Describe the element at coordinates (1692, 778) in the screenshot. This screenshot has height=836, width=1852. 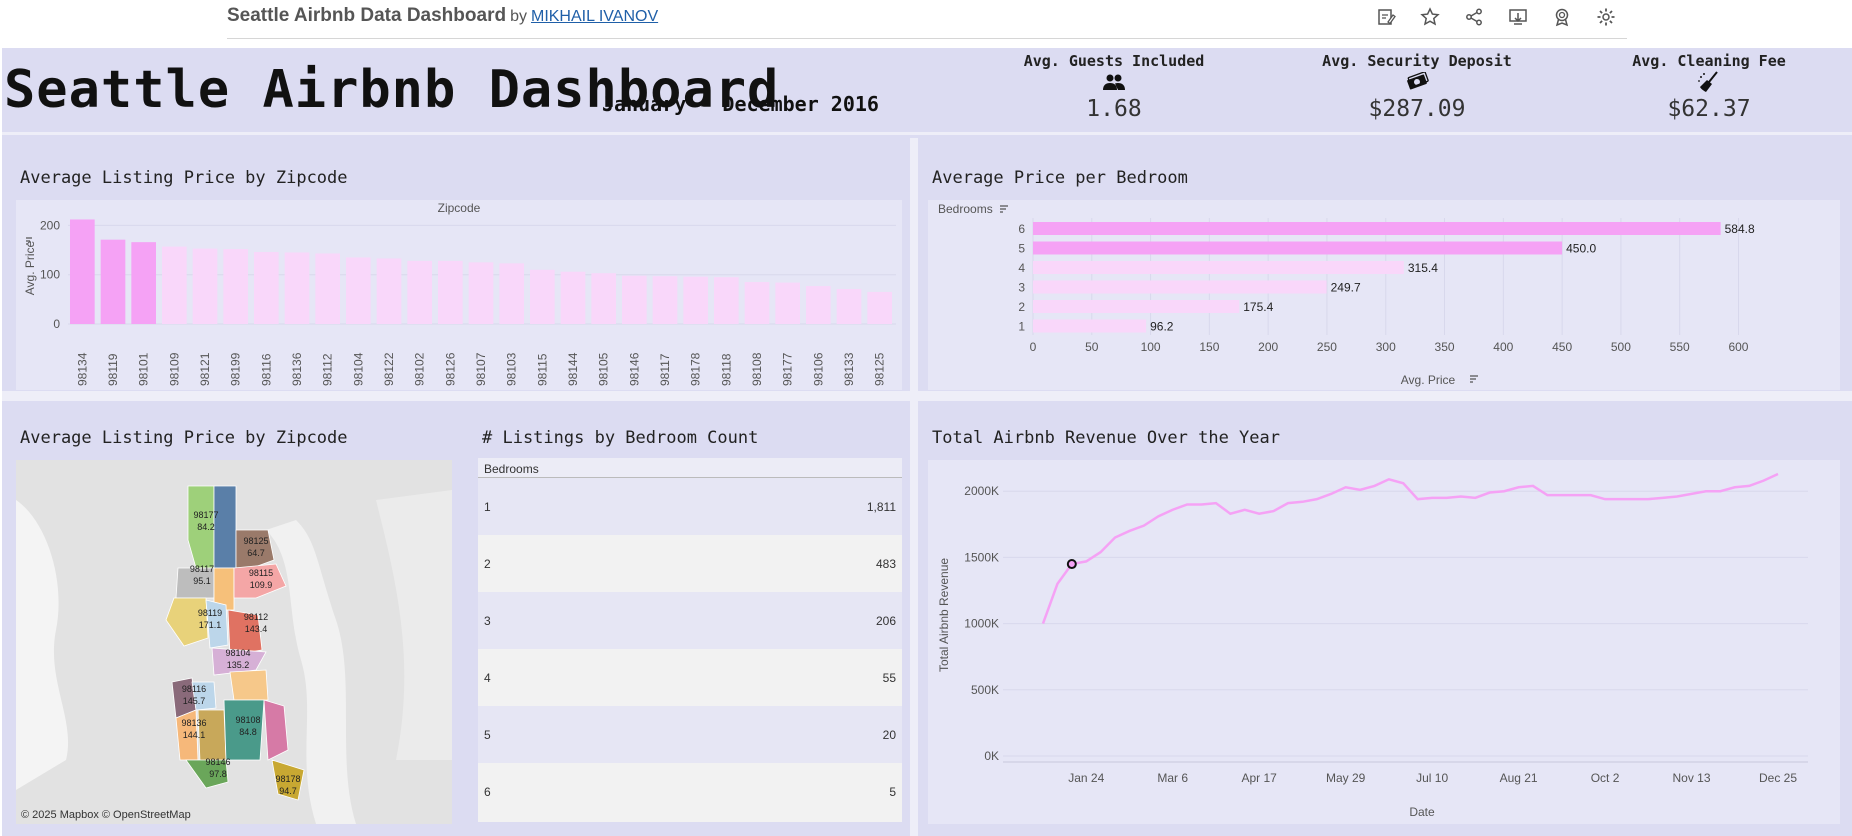
I see `revenue-x-tick: Nov 13` at that location.